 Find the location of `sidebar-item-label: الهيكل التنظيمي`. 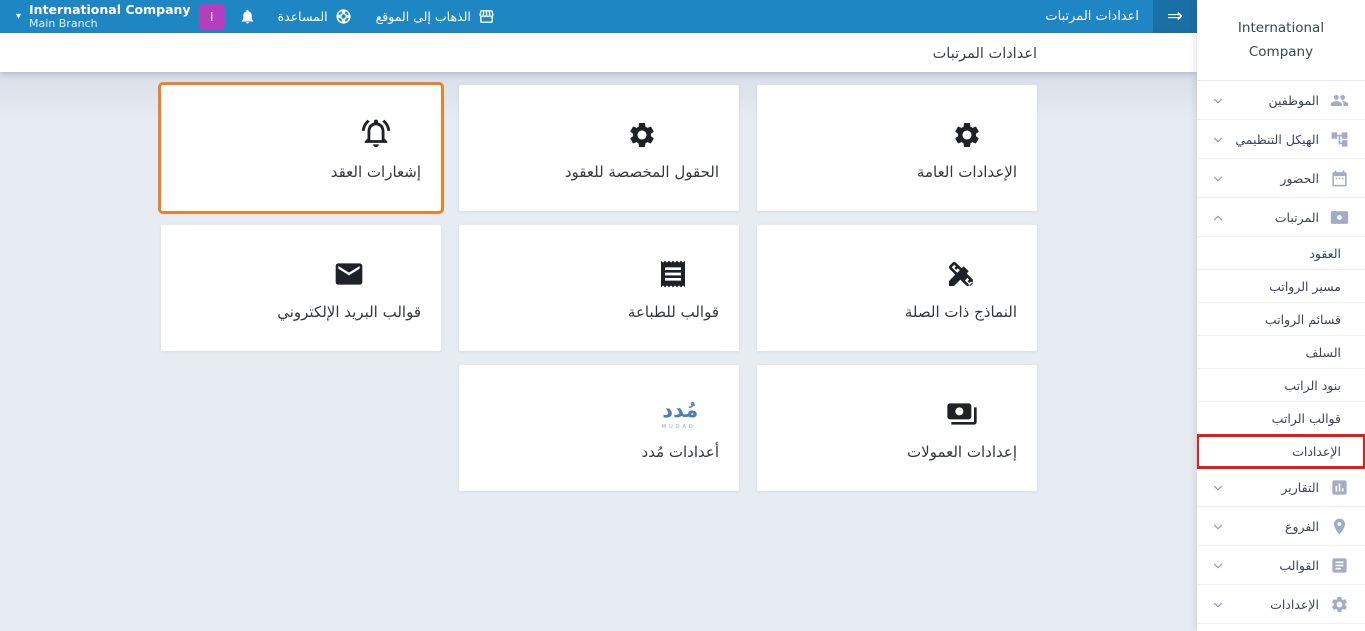

sidebar-item-label: الهيكل التنظيمي is located at coordinates (1277, 139).